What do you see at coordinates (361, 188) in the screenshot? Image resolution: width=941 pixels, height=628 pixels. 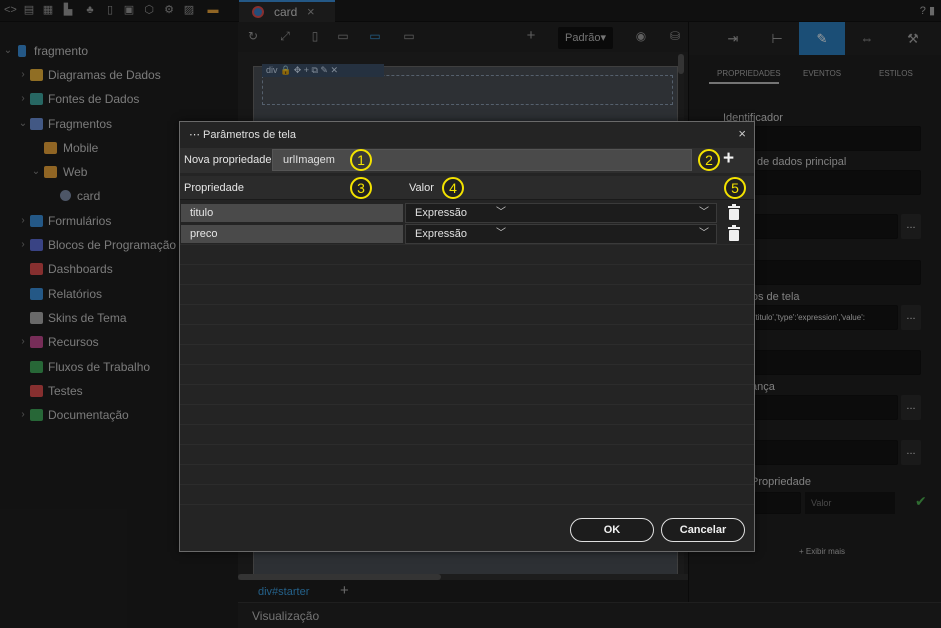 I see `callout-3: 3` at bounding box center [361, 188].